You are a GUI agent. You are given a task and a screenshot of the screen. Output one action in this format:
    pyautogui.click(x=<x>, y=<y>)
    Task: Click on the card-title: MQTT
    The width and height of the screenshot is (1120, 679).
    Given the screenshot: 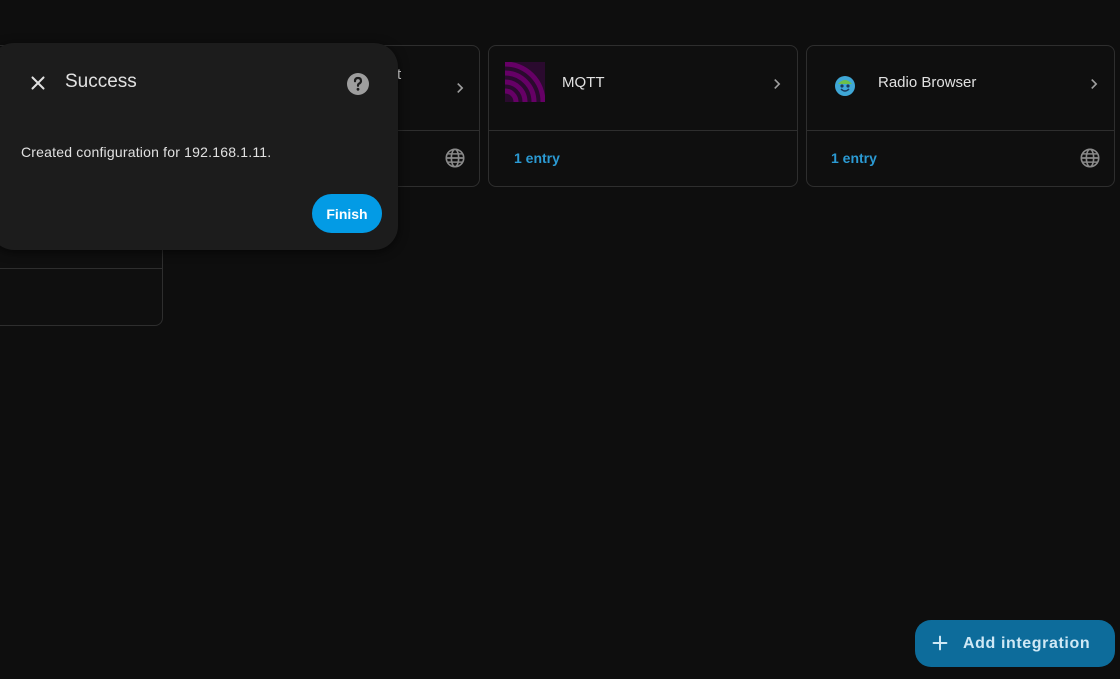 What is the action you would take?
    pyautogui.click(x=583, y=82)
    